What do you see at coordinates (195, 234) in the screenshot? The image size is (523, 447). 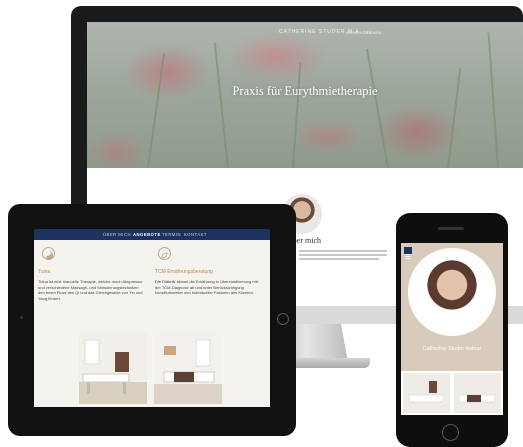 I see `nav-item-kontakt: KONTAKT` at bounding box center [195, 234].